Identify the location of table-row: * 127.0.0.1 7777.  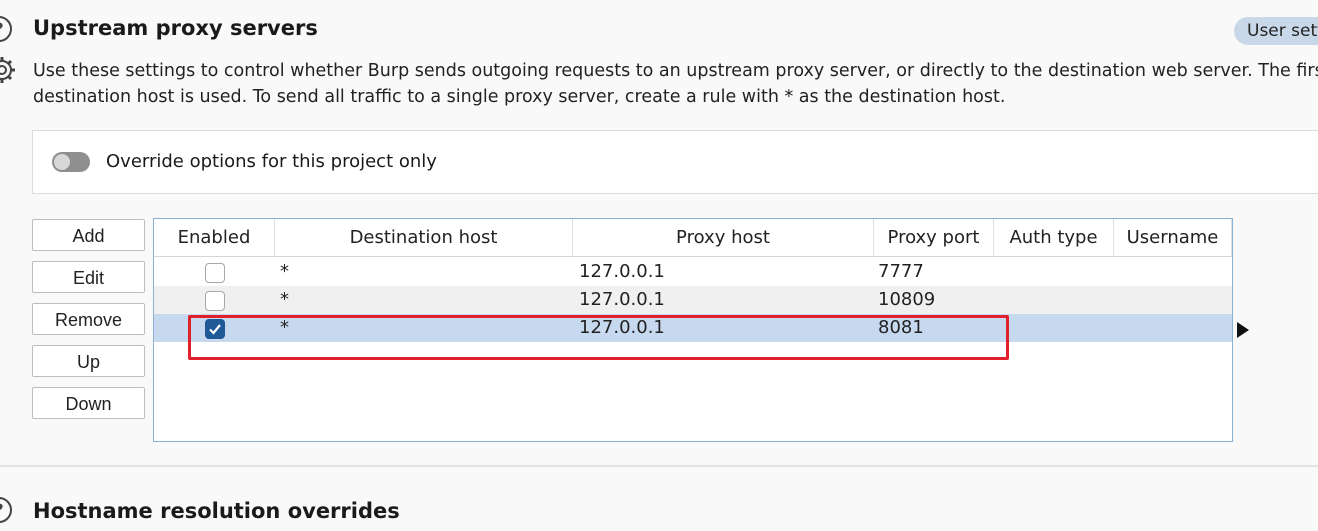
(693, 272).